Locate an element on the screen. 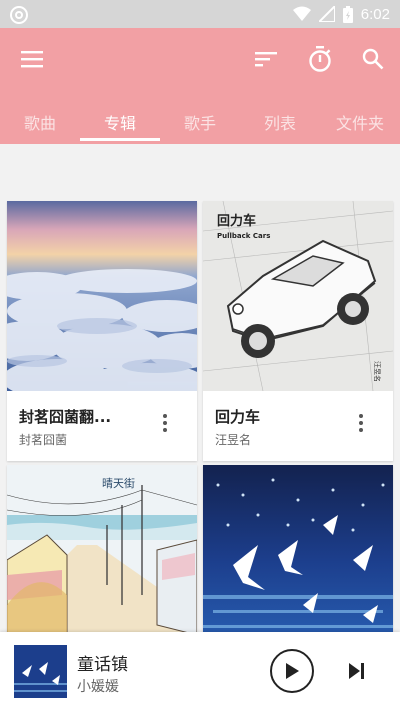 The height and width of the screenshot is (711, 400). signal-icon is located at coordinates (326, 14).